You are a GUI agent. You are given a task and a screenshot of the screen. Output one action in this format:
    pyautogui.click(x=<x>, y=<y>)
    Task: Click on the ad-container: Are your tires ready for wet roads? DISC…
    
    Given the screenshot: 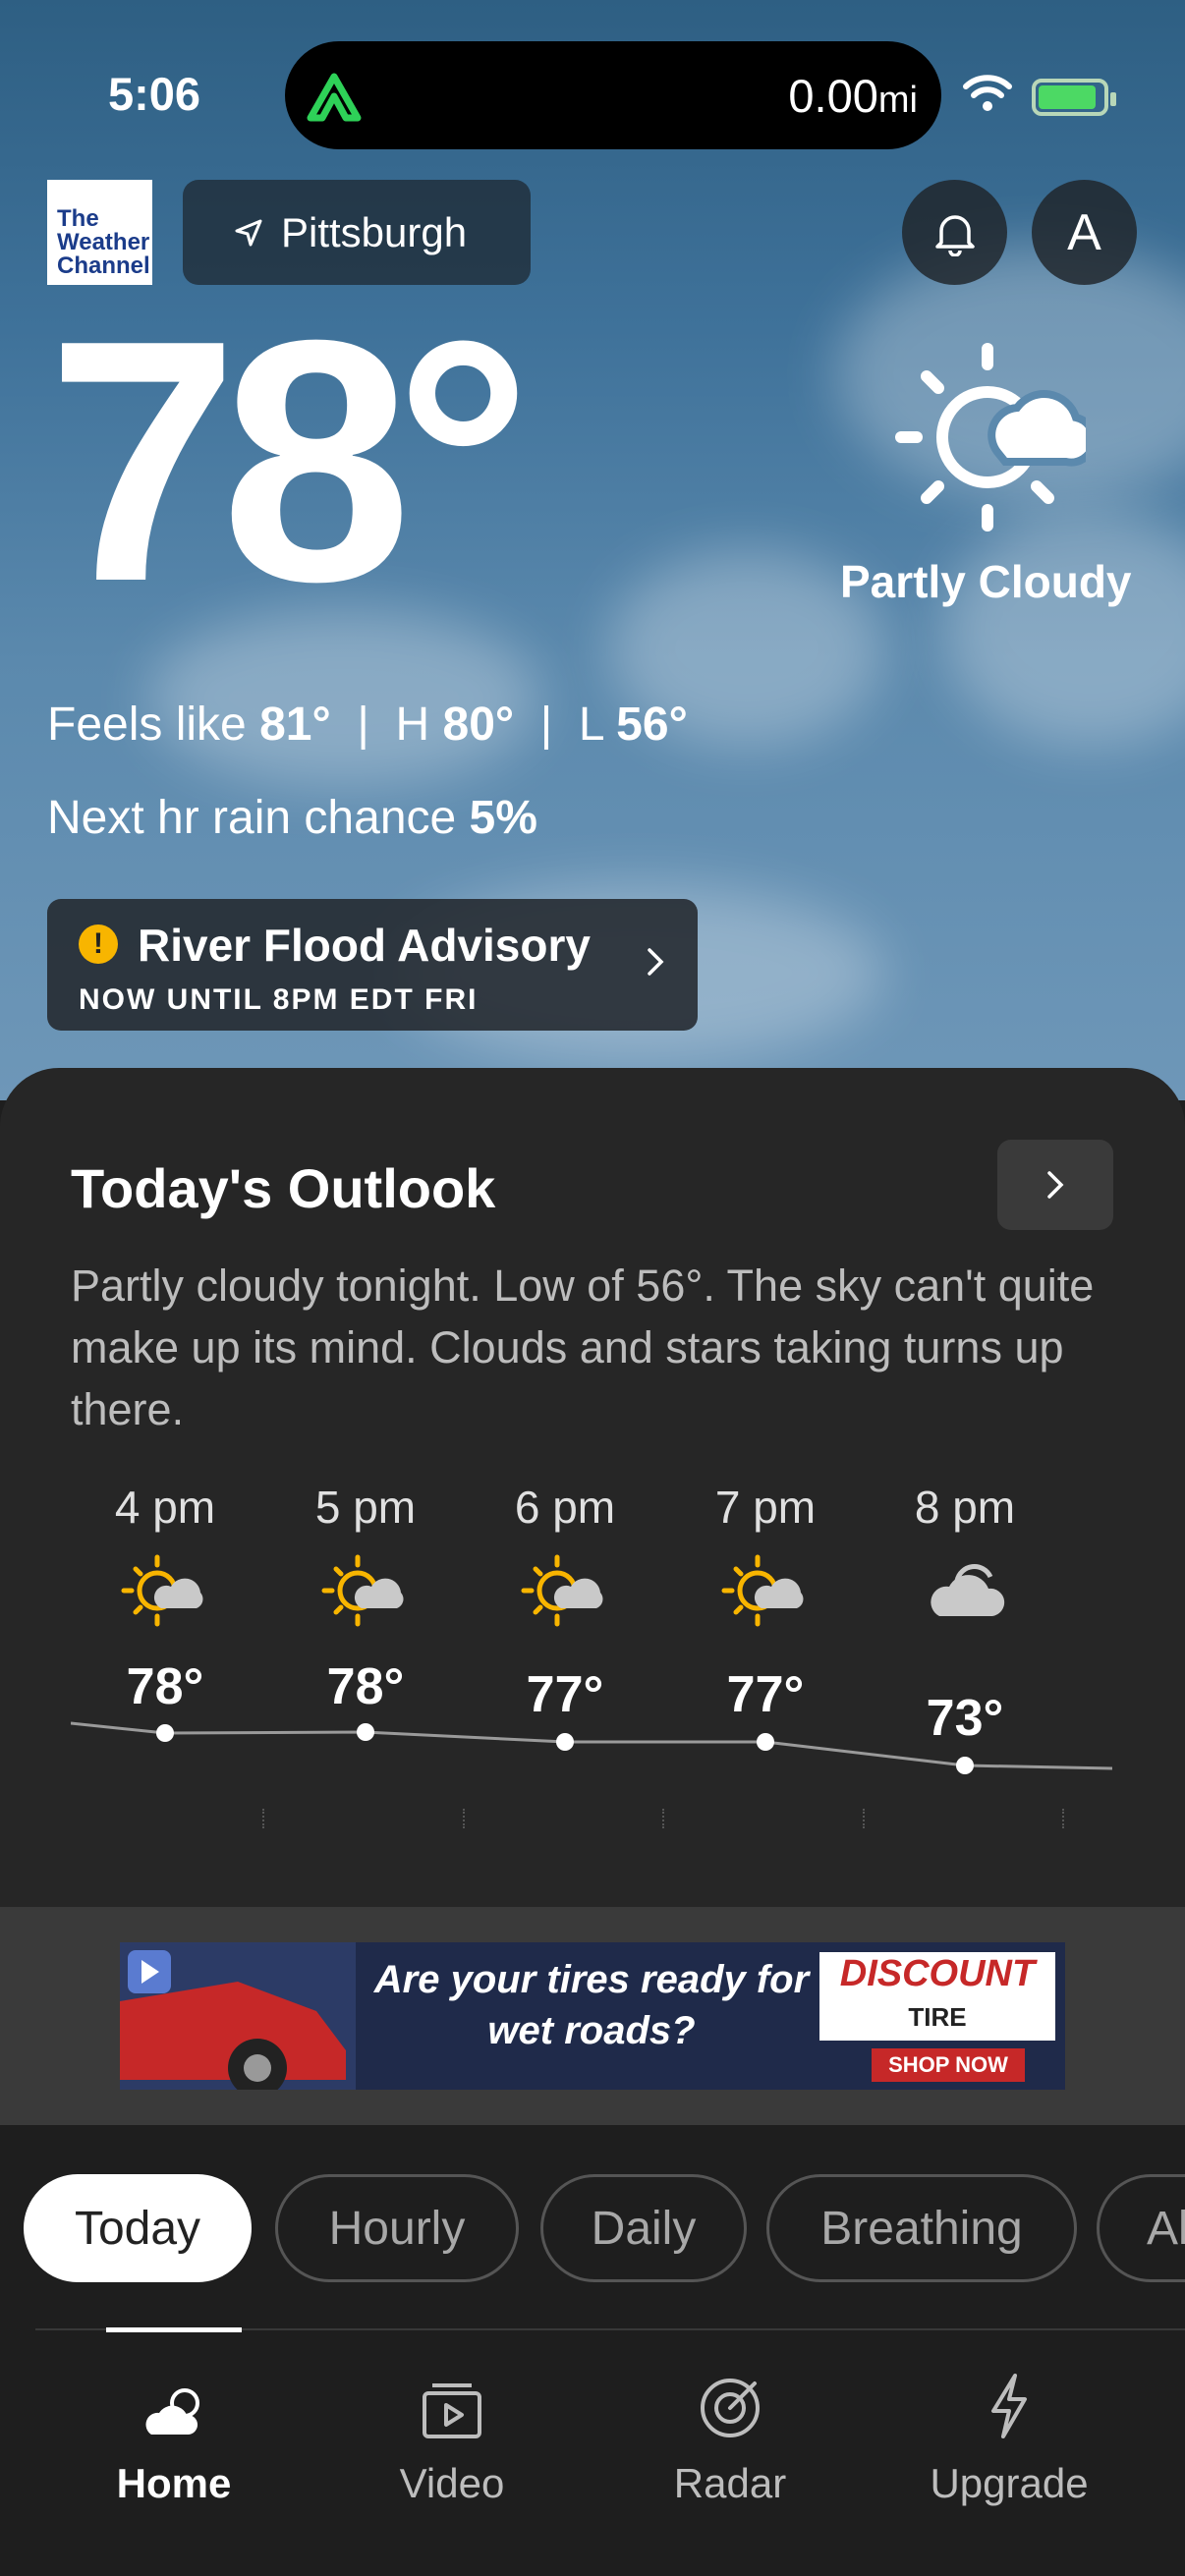 What is the action you would take?
    pyautogui.click(x=592, y=2016)
    